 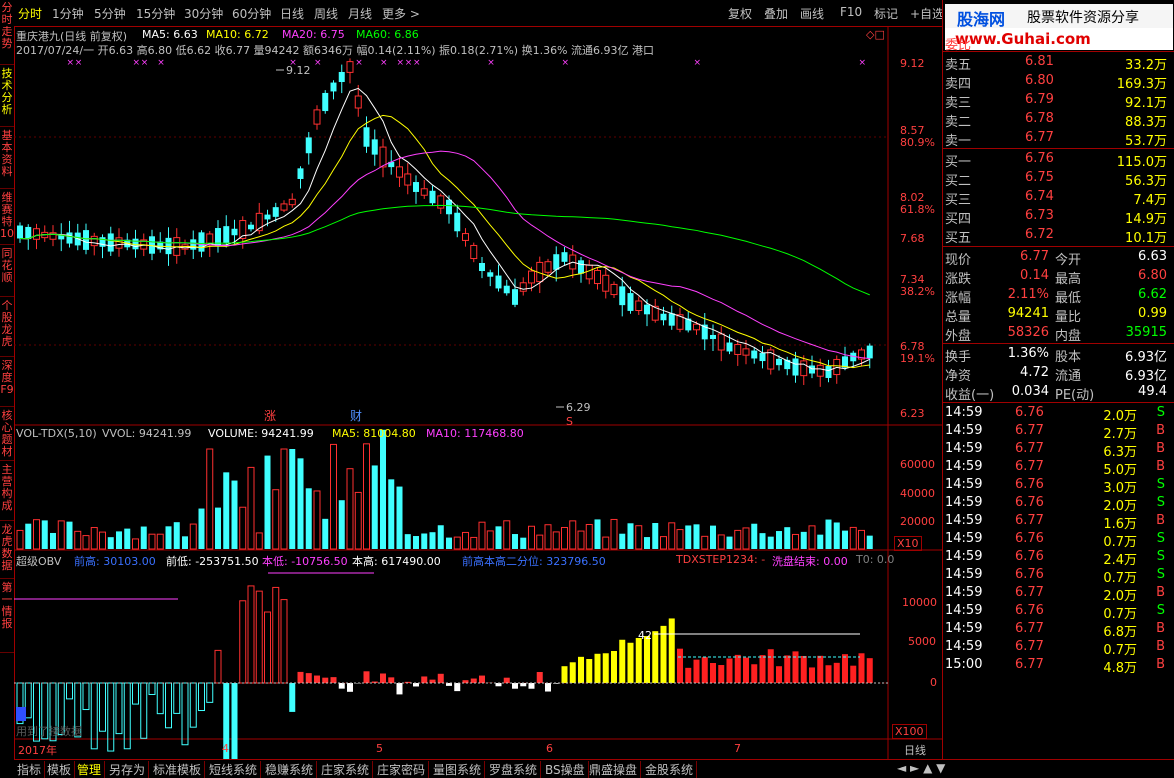 What do you see at coordinates (613, 769) in the screenshot?
I see `btn-dingsheng: 鼎盛操盘` at bounding box center [613, 769].